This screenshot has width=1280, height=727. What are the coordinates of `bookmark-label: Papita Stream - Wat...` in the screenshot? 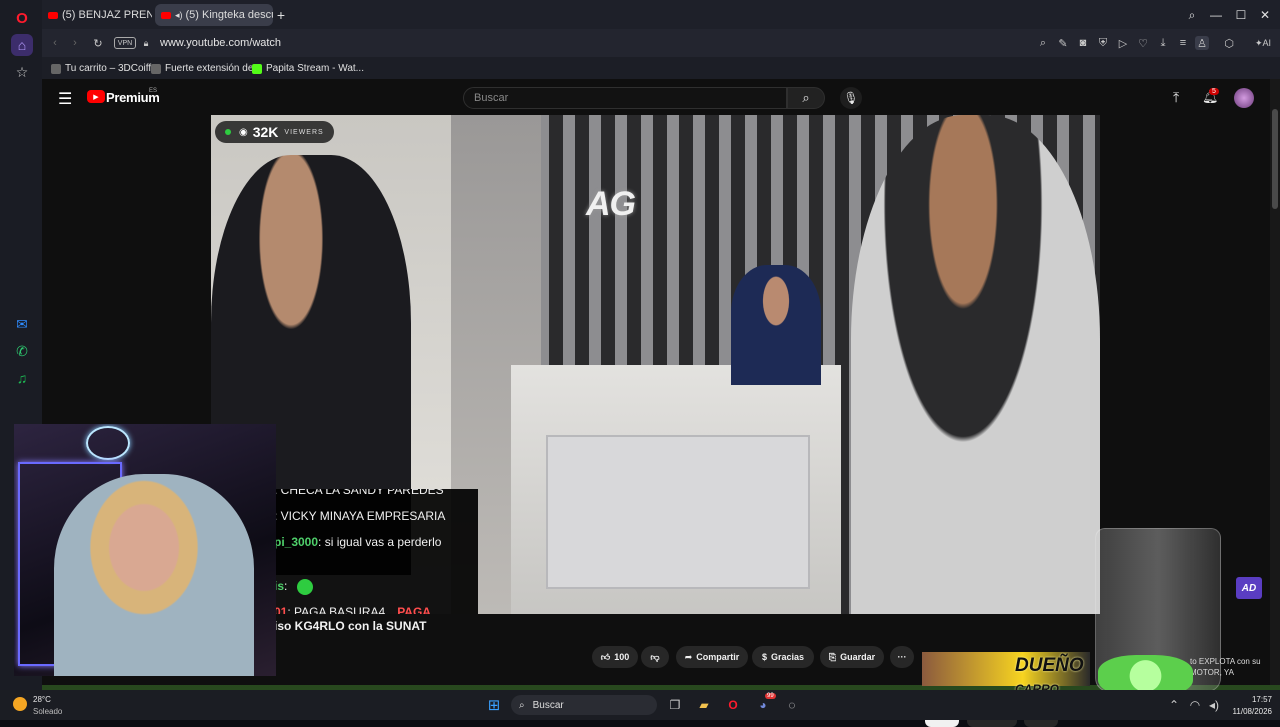 It's located at (315, 68).